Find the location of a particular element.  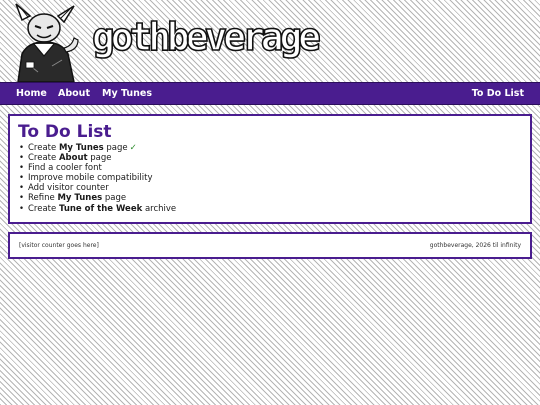

todo-item: Create My Tunes page✓ is located at coordinates (270, 148).